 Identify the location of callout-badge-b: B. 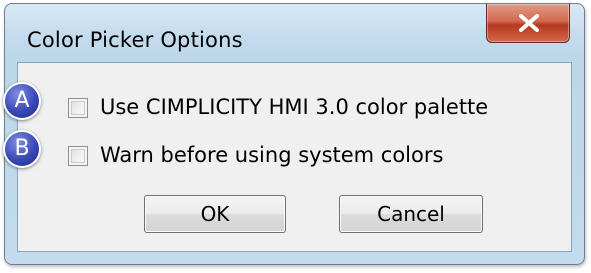
(22, 149).